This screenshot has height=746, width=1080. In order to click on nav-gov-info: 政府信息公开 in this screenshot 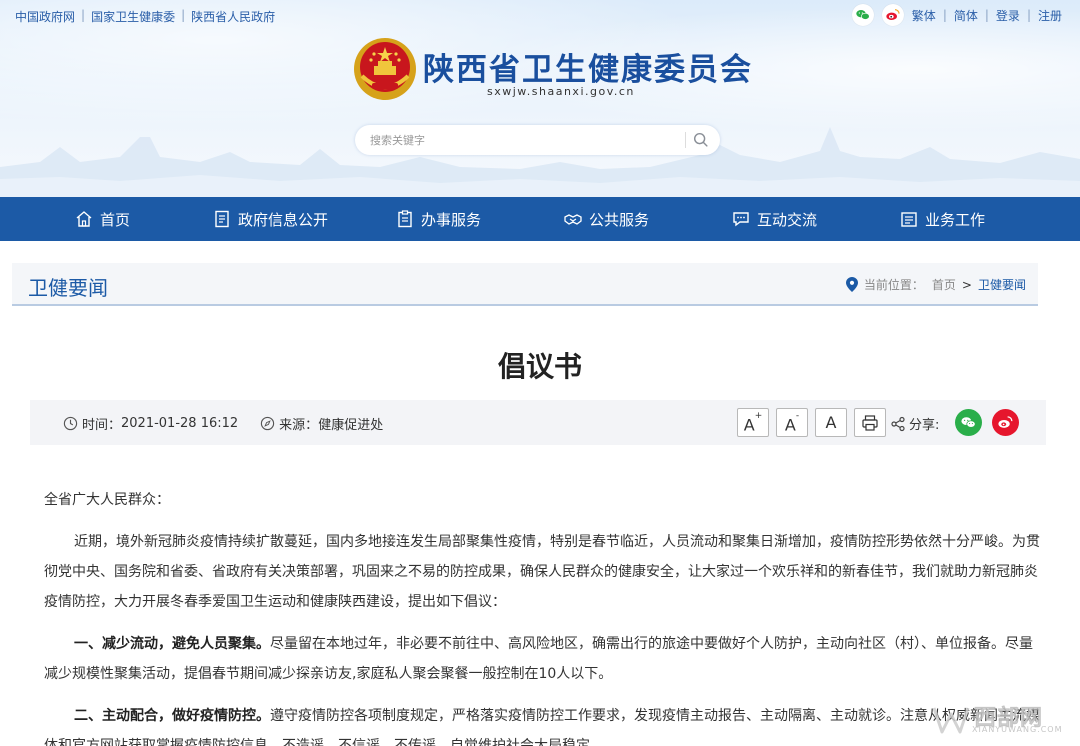, I will do `click(270, 219)`.